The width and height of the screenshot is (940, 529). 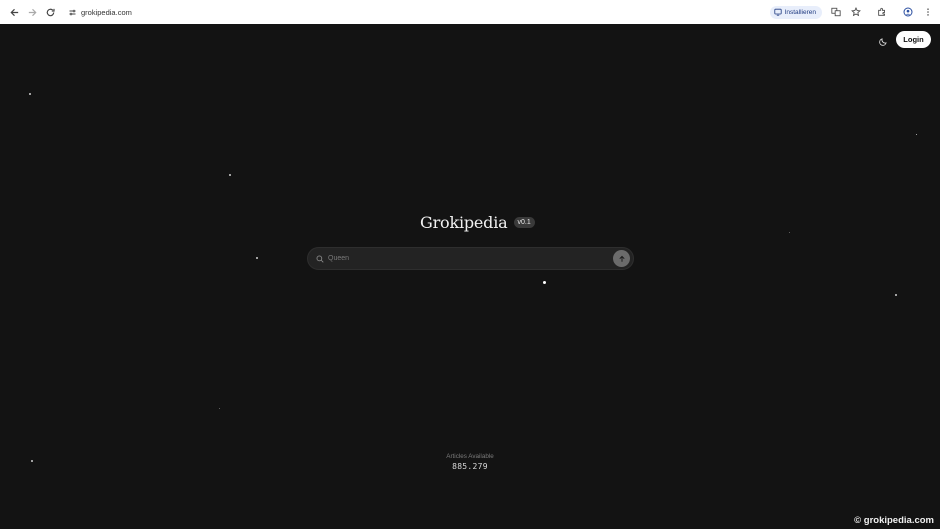 What do you see at coordinates (777, 12) in the screenshot?
I see `install-icon` at bounding box center [777, 12].